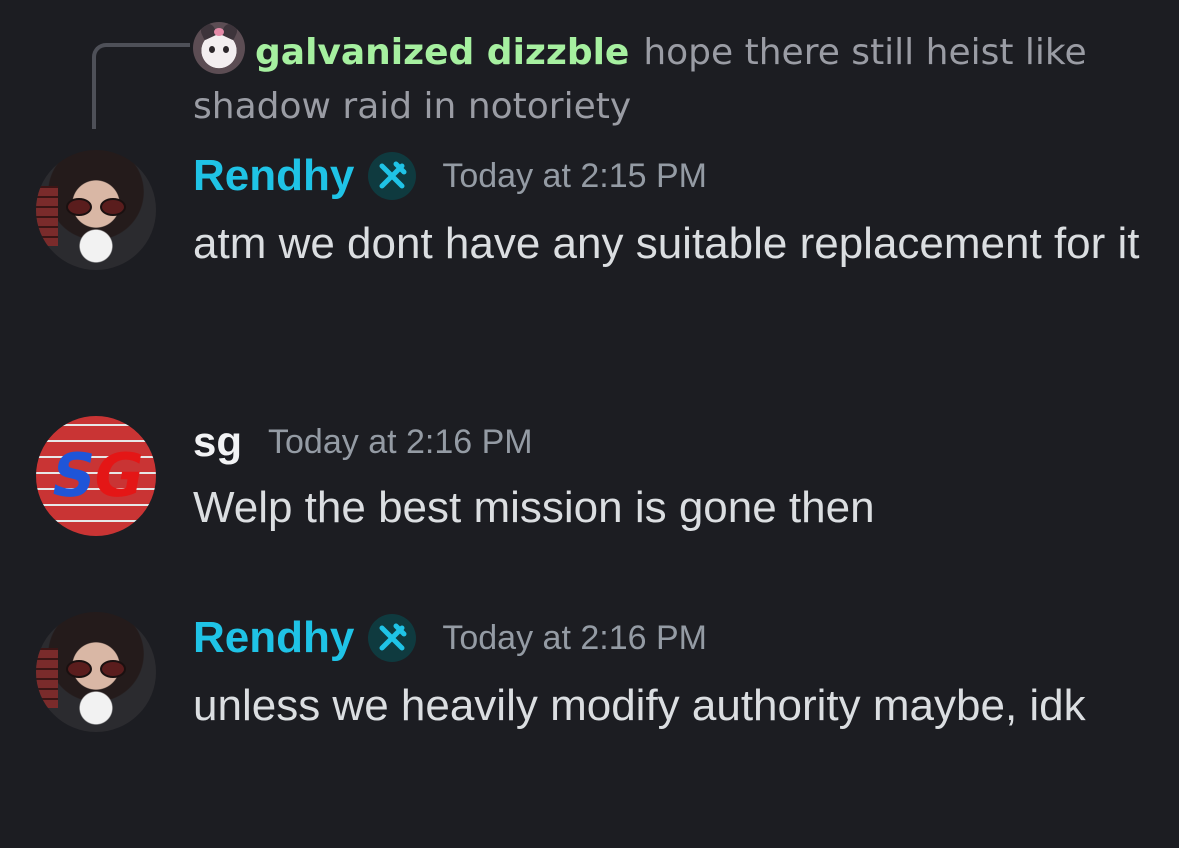 The height and width of the screenshot is (848, 1179). I want to click on message-text: Welp the best mission is gone then, so click(534, 507).